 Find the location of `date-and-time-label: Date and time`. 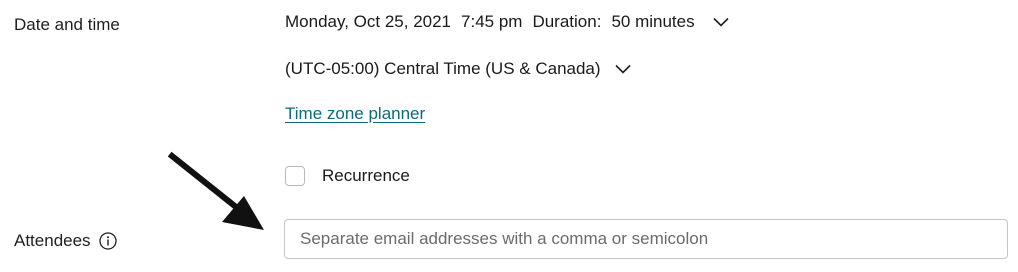

date-and-time-label: Date and time is located at coordinates (67, 24).